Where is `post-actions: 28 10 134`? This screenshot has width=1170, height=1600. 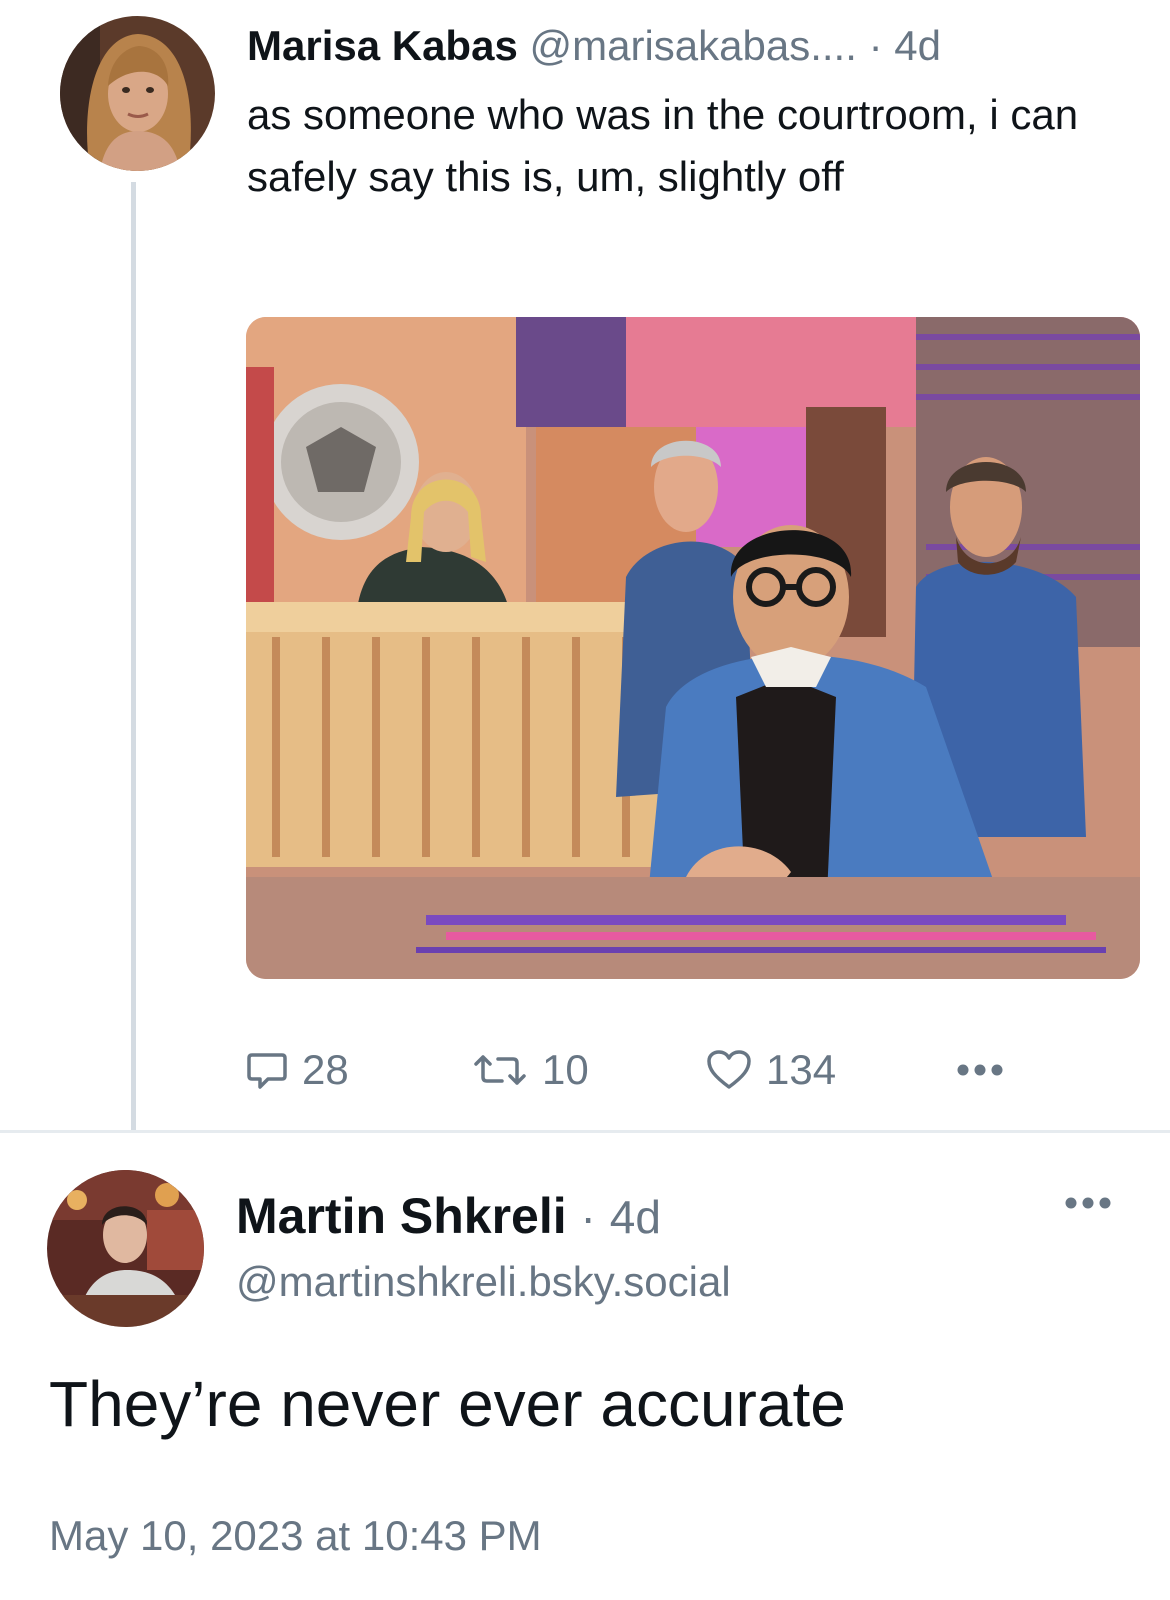
post-actions: 28 10 134 is located at coordinates (646, 1070).